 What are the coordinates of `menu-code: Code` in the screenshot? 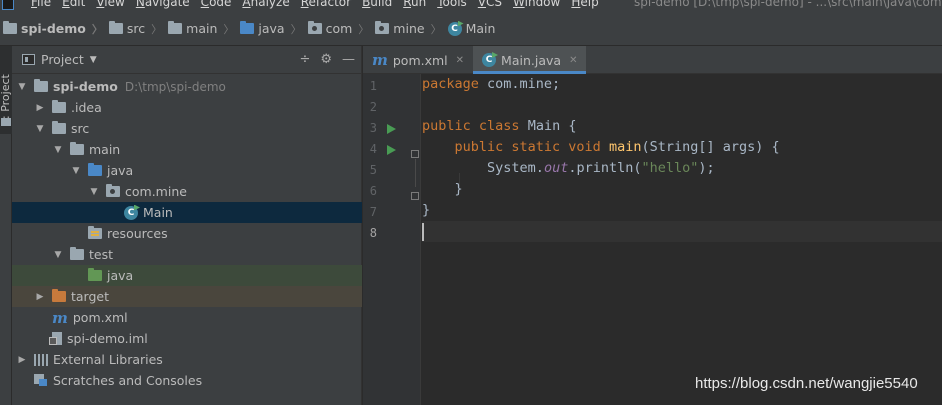 It's located at (216, 4).